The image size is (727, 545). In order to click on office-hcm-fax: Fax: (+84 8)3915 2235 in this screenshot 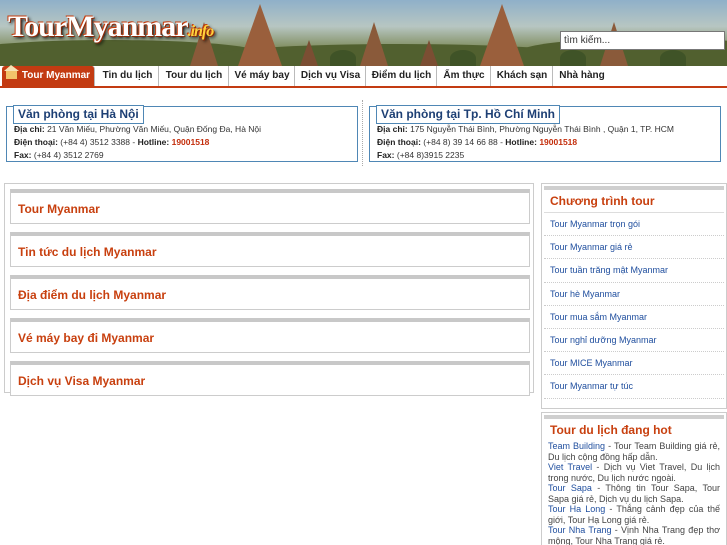, I will do `click(420, 155)`.